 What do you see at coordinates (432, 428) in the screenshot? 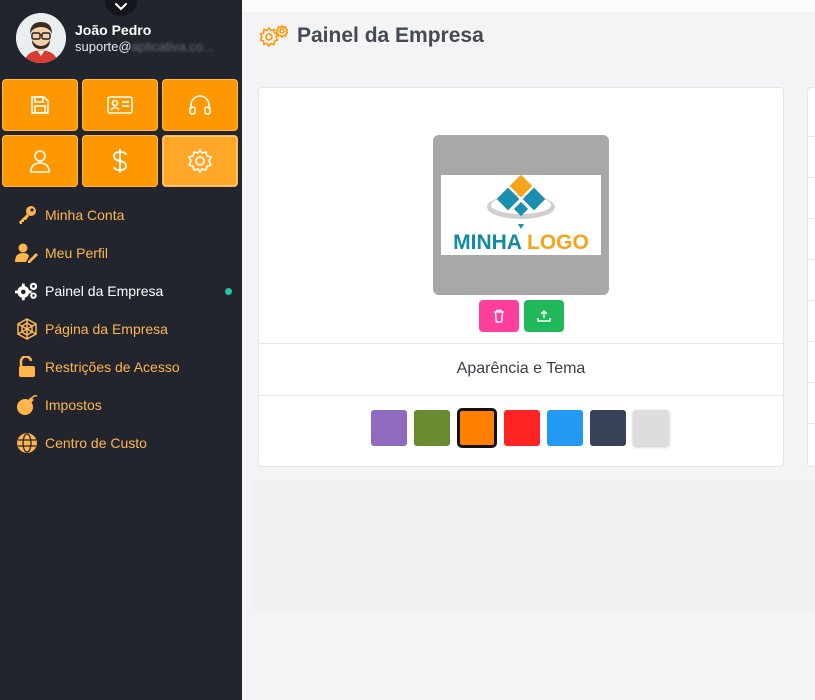
I see `theme-color-olive` at bounding box center [432, 428].